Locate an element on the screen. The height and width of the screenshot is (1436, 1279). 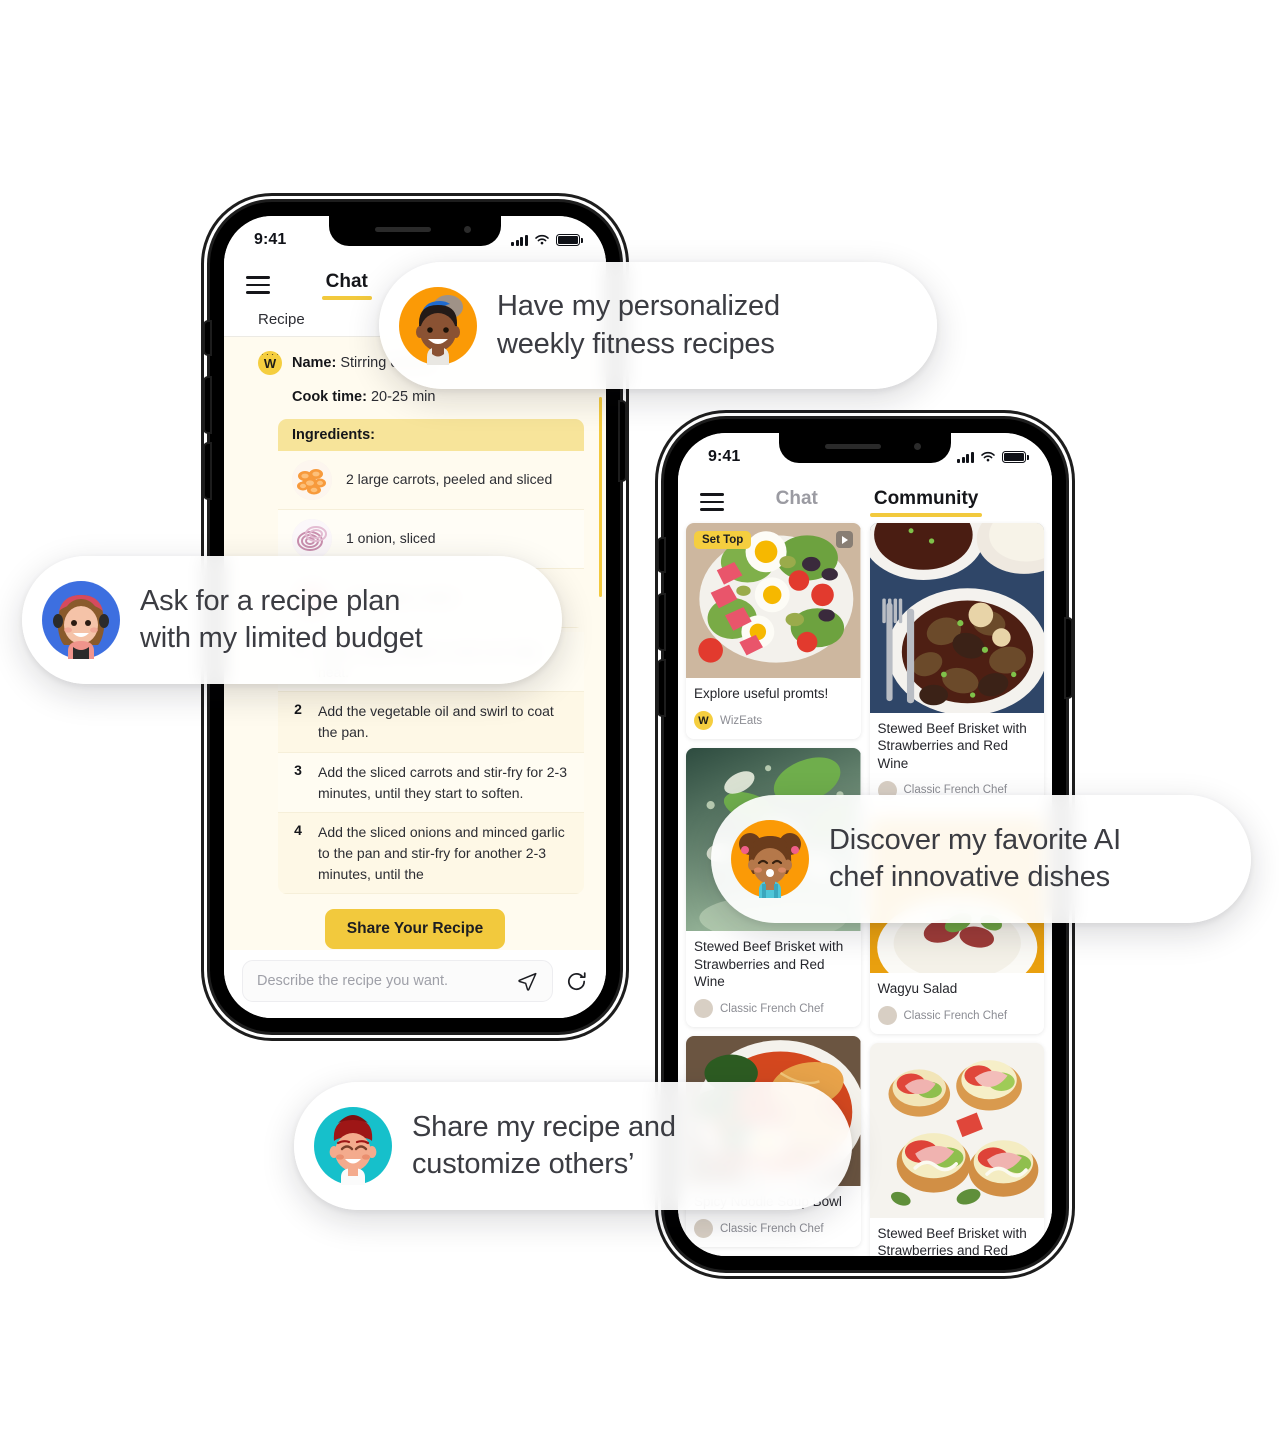
beef-stew-mushrooms-photo is located at coordinates (956, 619).